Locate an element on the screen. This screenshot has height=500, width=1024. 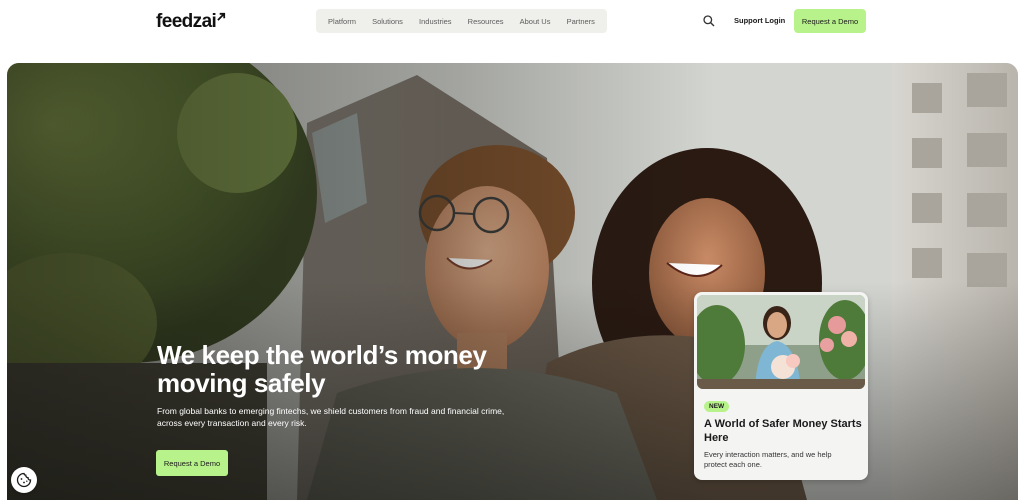
card-image is located at coordinates (781, 342).